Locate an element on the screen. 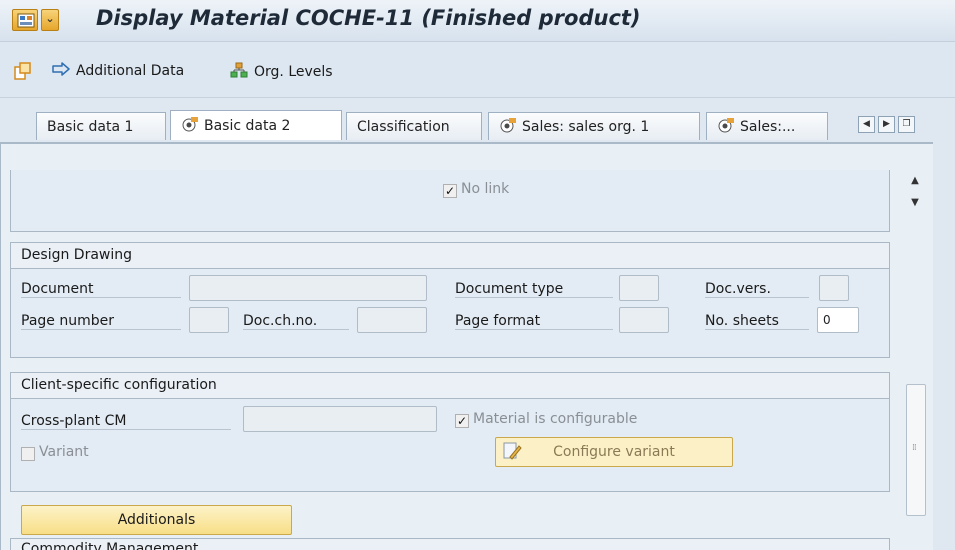 This screenshot has height=550, width=955. menu-glyph-icon is located at coordinates (26, 20).